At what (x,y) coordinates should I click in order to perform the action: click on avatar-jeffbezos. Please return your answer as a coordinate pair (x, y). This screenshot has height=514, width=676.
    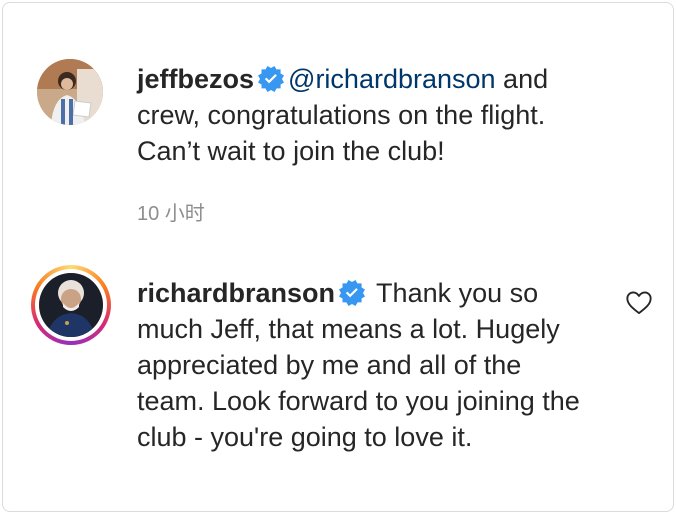
    Looking at the image, I should click on (70, 92).